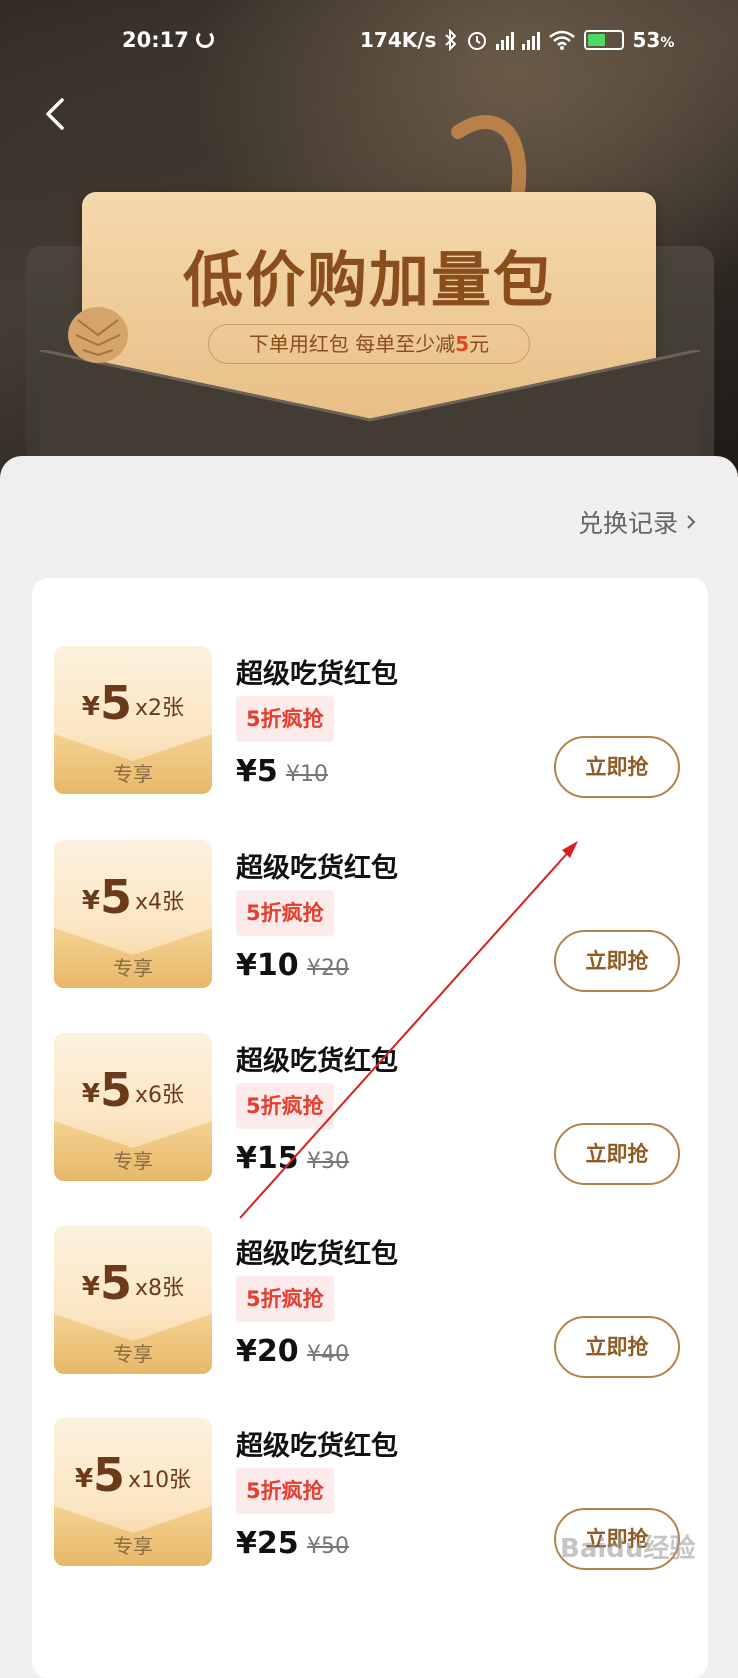  Describe the element at coordinates (205, 39) in the screenshot. I see `sync-icon` at that location.